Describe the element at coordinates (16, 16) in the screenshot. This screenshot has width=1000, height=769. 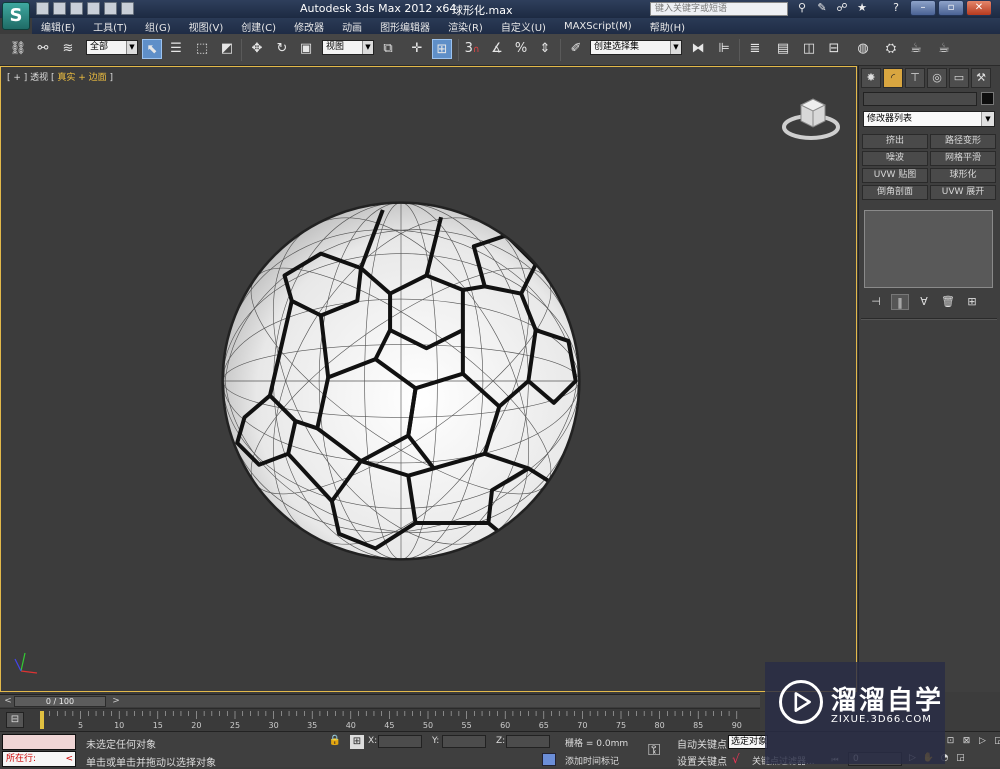
I see `app-logo-icon: S` at that location.